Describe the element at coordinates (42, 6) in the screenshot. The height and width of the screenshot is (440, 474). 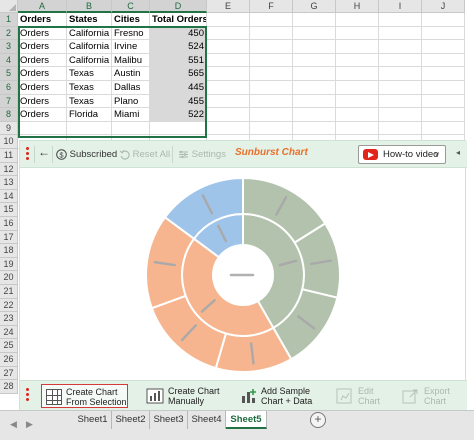
I see `column-header-a: A` at that location.